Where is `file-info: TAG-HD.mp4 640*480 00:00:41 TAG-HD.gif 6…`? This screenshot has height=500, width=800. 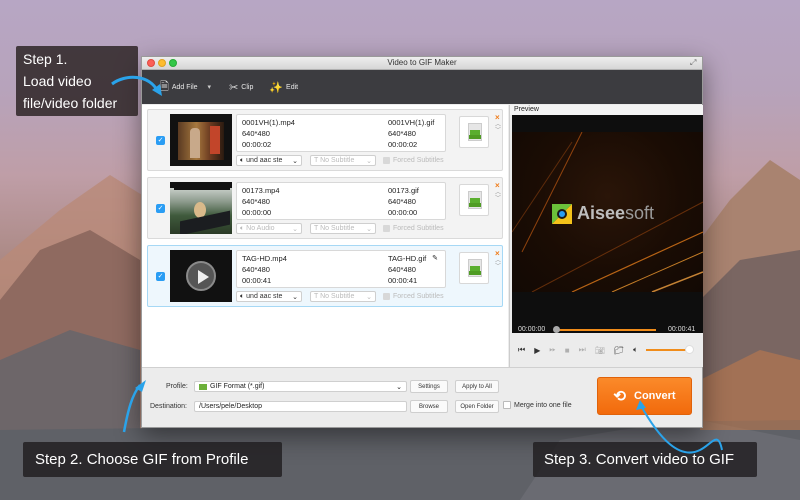 file-info: TAG-HD.mp4 640*480 00:00:41 TAG-HD.gif 6… is located at coordinates (341, 269).